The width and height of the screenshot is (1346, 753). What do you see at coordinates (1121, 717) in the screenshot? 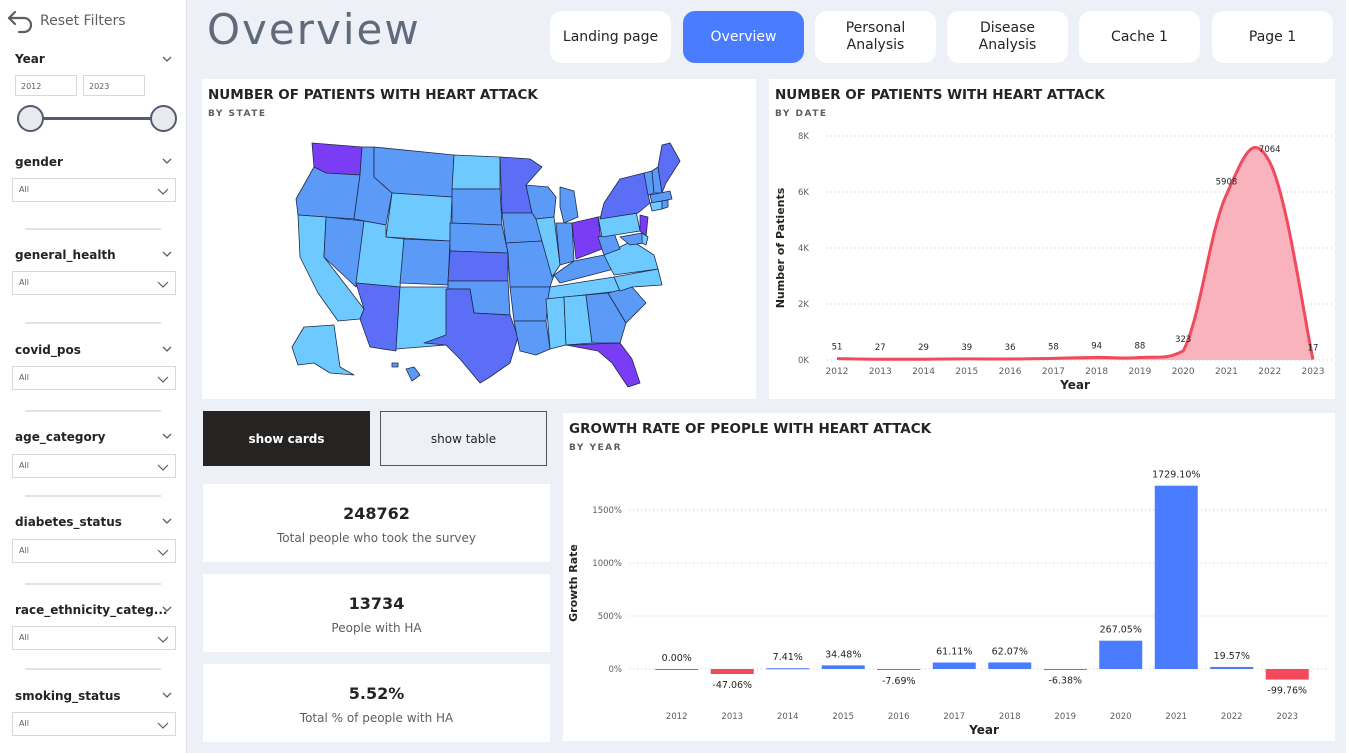
I see `x-tick-label: 2020` at bounding box center [1121, 717].